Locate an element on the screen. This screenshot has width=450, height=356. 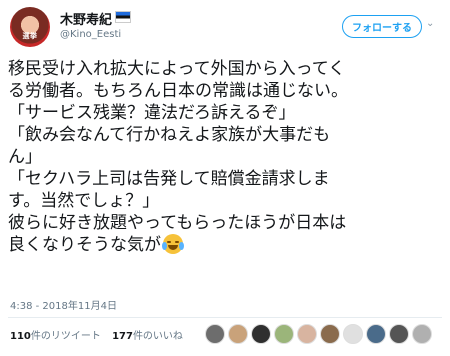
avatar: 選挙 is located at coordinates (30, 27).